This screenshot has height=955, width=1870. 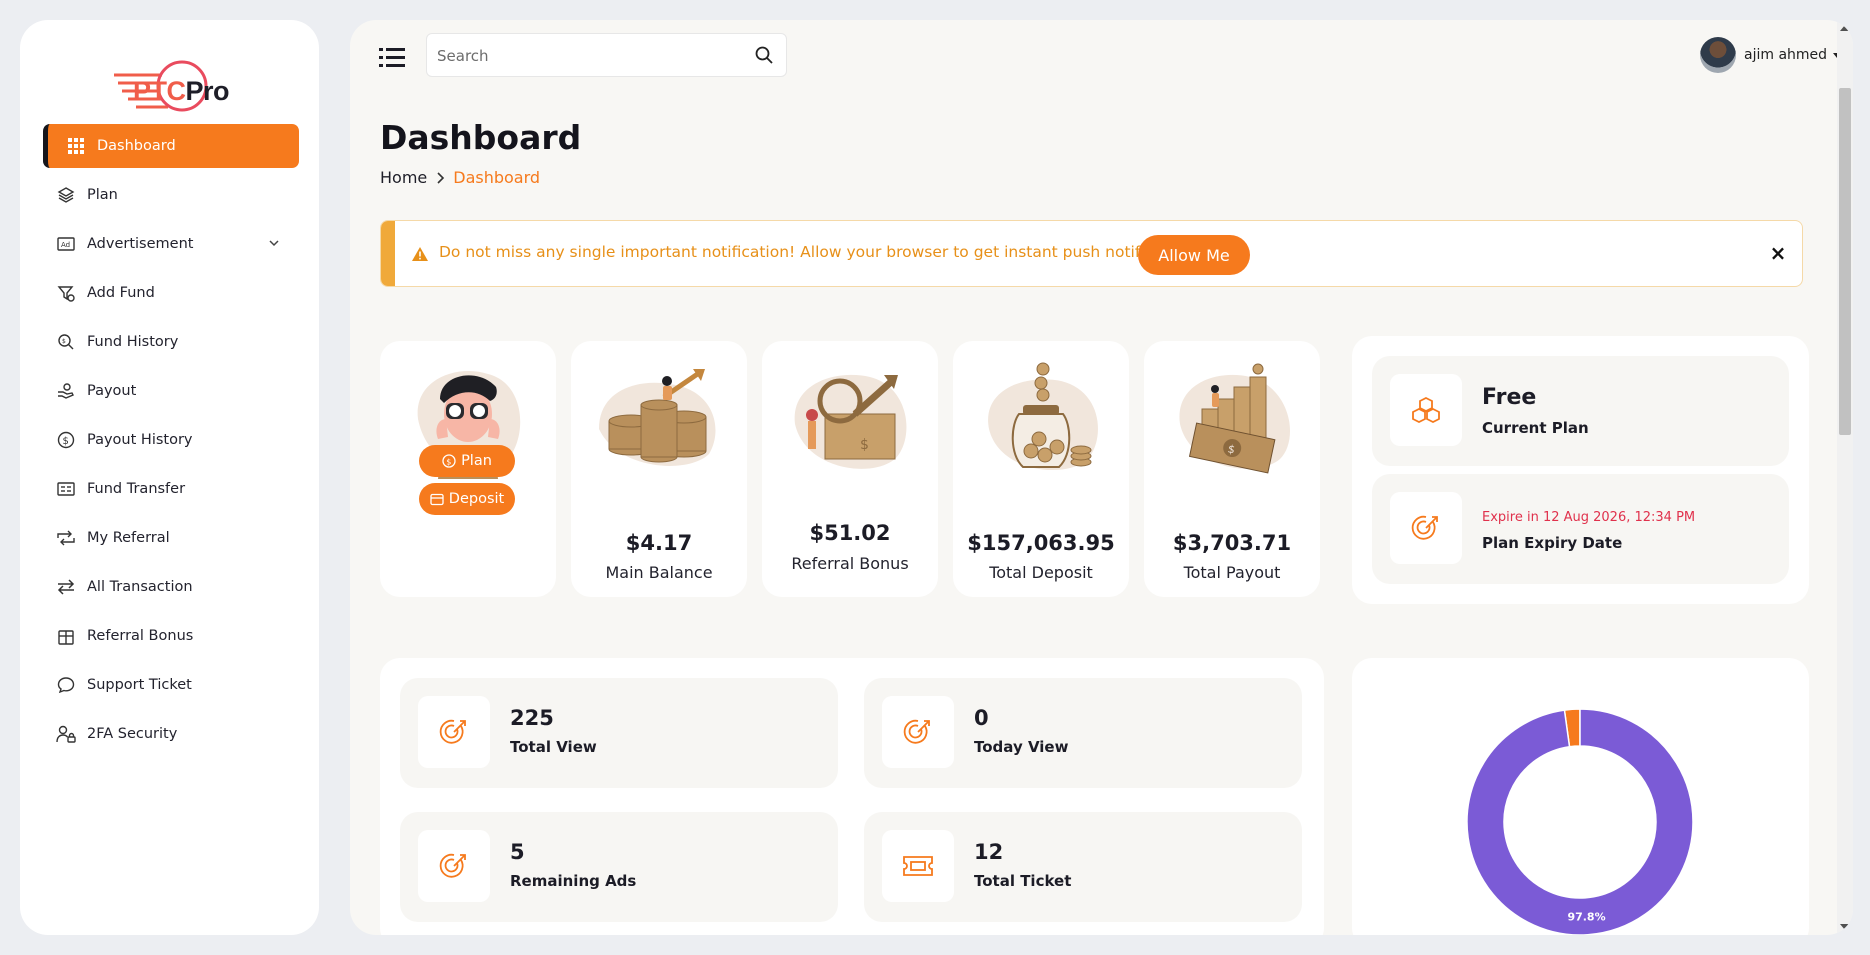 I want to click on donut-slice-label: 97.8%, so click(x=1586, y=916).